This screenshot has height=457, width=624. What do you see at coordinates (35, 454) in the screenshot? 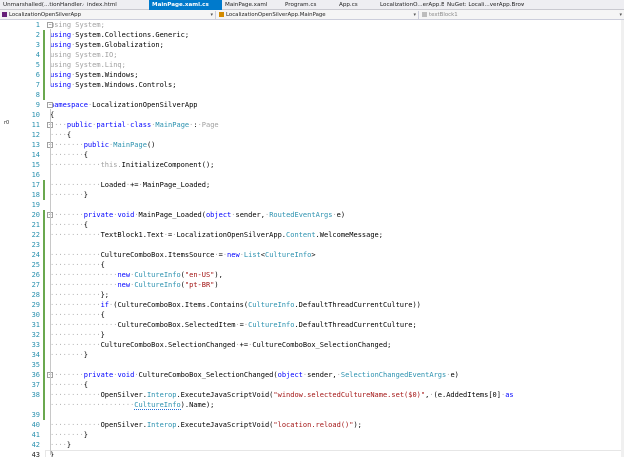
I see `line-number: 43` at bounding box center [35, 454].